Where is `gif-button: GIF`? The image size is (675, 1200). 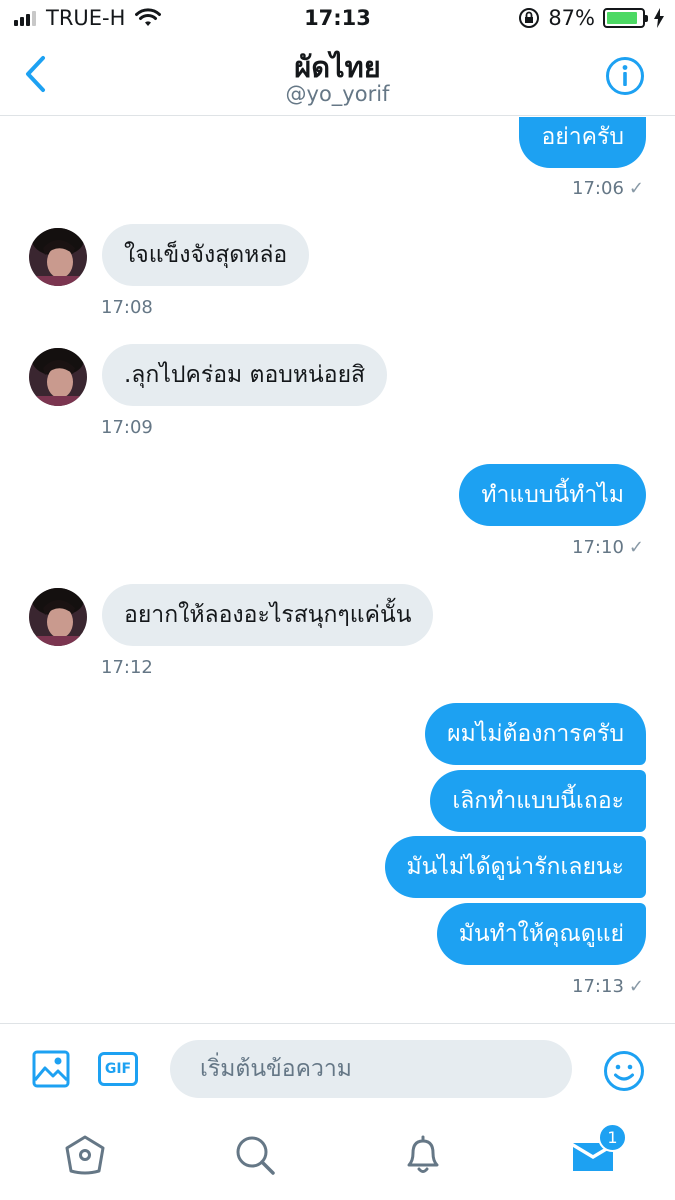 gif-button: GIF is located at coordinates (118, 1069).